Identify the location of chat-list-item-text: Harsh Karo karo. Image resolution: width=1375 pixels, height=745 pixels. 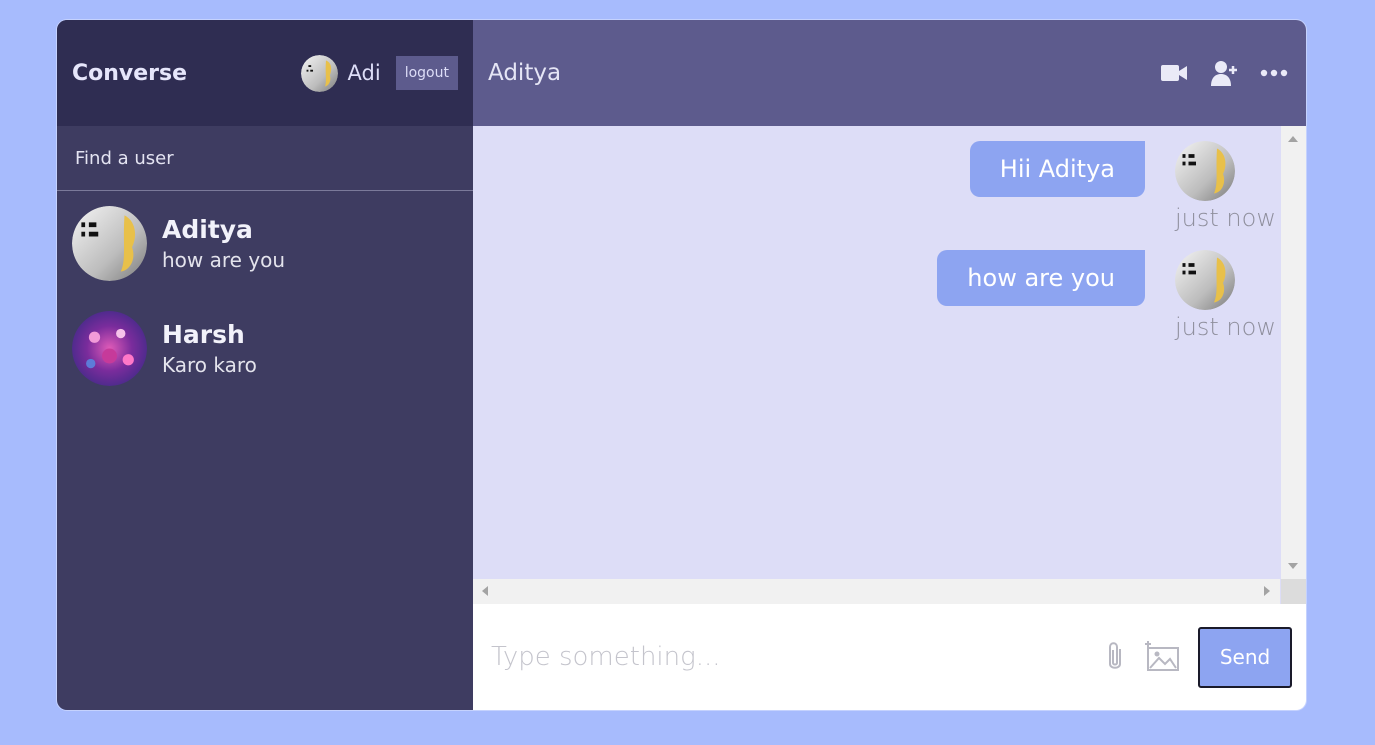
(209, 348).